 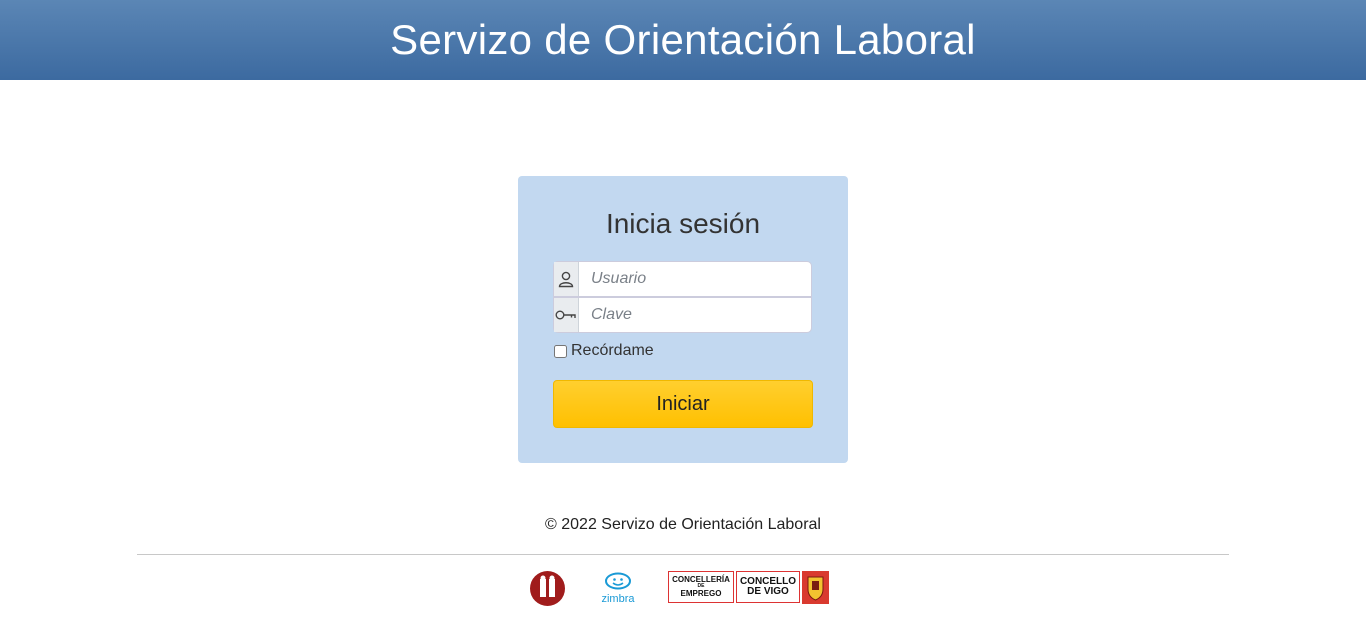 What do you see at coordinates (683, 524) in the screenshot?
I see `copyright-text: © 2022 Servizo de Orientación Laboral` at bounding box center [683, 524].